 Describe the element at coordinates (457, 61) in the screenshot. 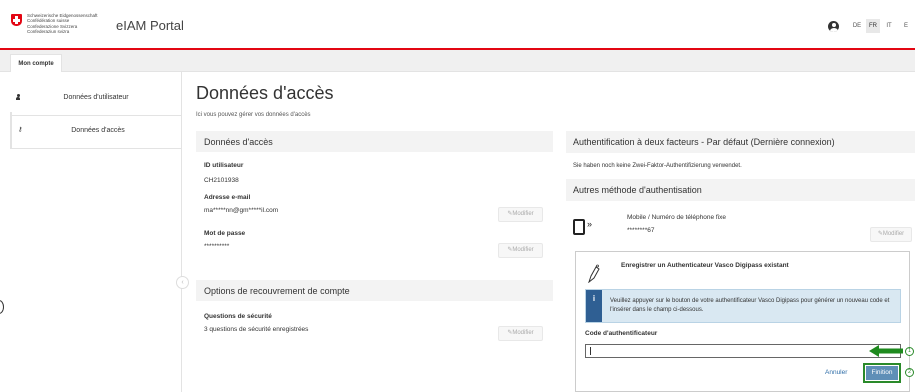

I see `tab-bar: Mon compte` at that location.